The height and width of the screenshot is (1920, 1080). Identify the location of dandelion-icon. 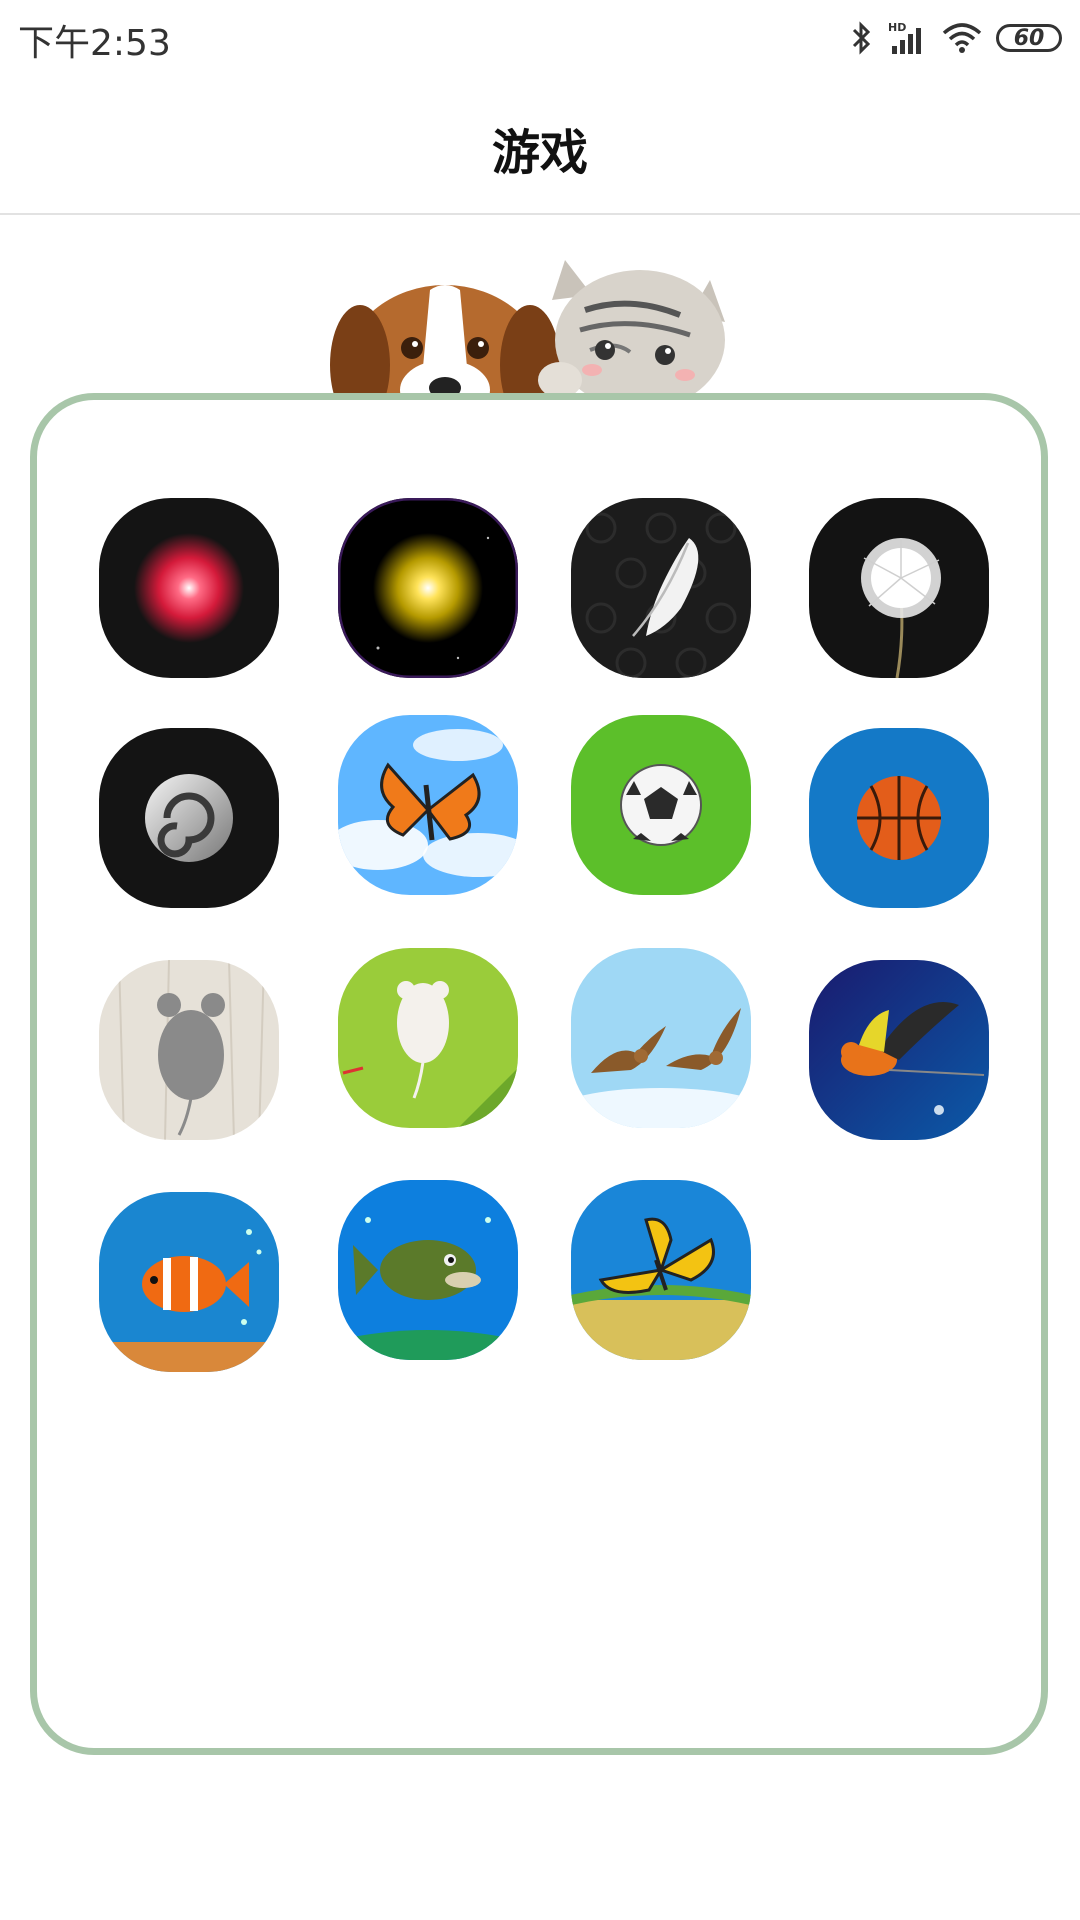
(899, 588).